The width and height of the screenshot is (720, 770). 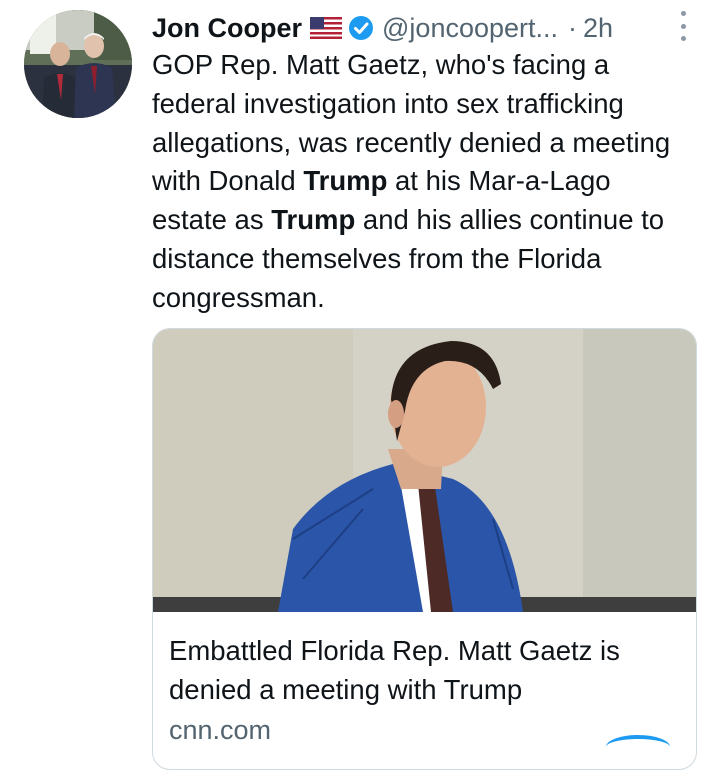 What do you see at coordinates (361, 28) in the screenshot?
I see `verified-badge-icon` at bounding box center [361, 28].